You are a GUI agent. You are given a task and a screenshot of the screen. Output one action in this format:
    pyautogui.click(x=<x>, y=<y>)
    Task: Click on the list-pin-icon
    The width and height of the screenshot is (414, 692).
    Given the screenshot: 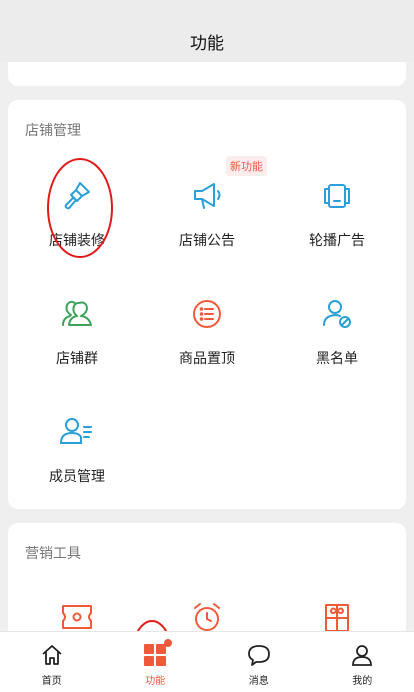 What is the action you would take?
    pyautogui.click(x=207, y=314)
    